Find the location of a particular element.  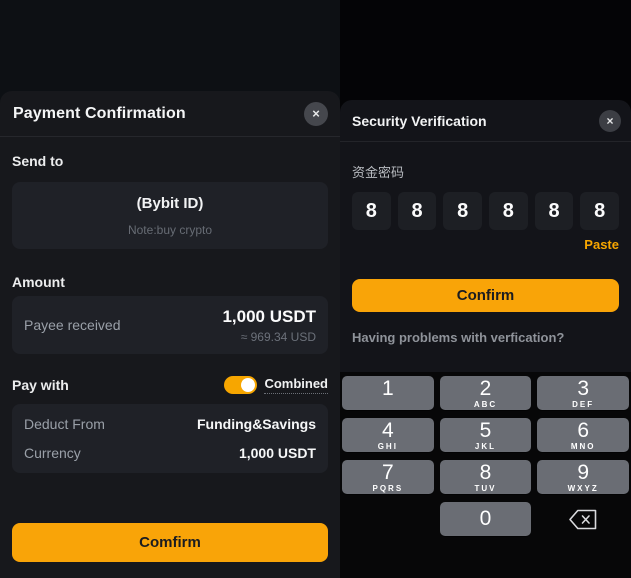

deduct-from-label: Deduct From is located at coordinates (64, 424).